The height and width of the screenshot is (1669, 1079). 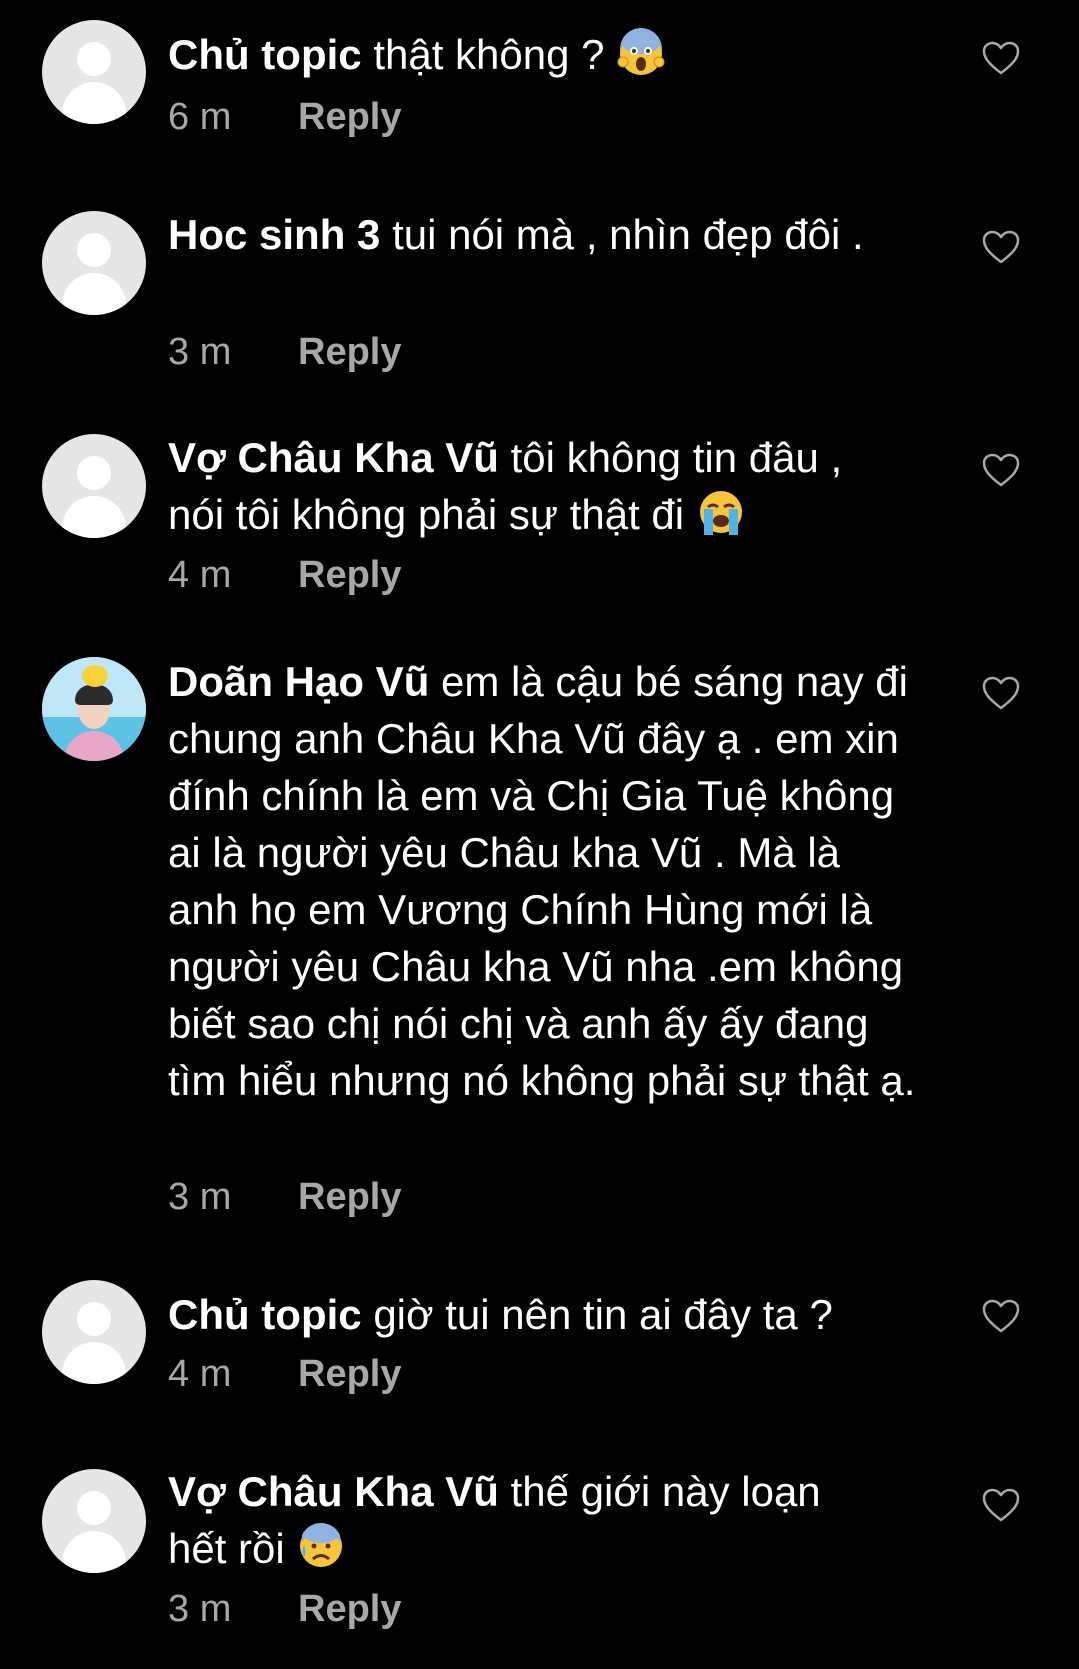 I want to click on comment-author: Hoc sinh 3, so click(x=274, y=234).